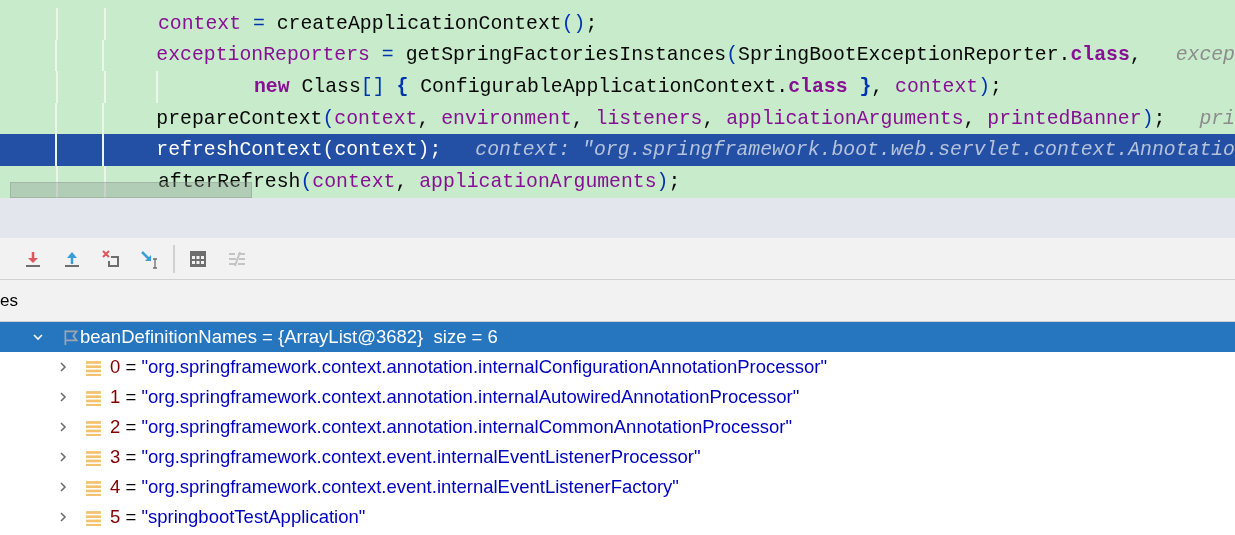 This screenshot has height=535, width=1235. I want to click on tree-row: 2 = "org.springframework.context.annotation.internalCommonAnnotationProcessor", so click(617, 427).